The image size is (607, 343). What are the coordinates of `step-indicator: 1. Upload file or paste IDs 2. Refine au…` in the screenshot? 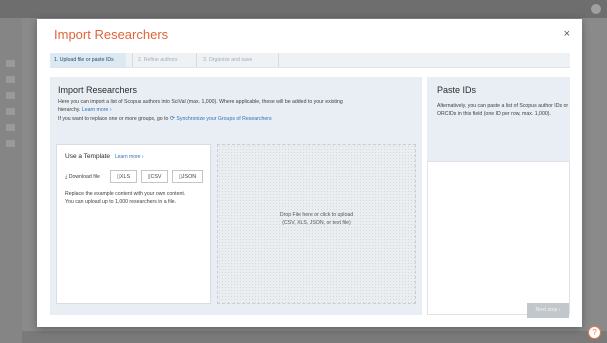 It's located at (310, 60).